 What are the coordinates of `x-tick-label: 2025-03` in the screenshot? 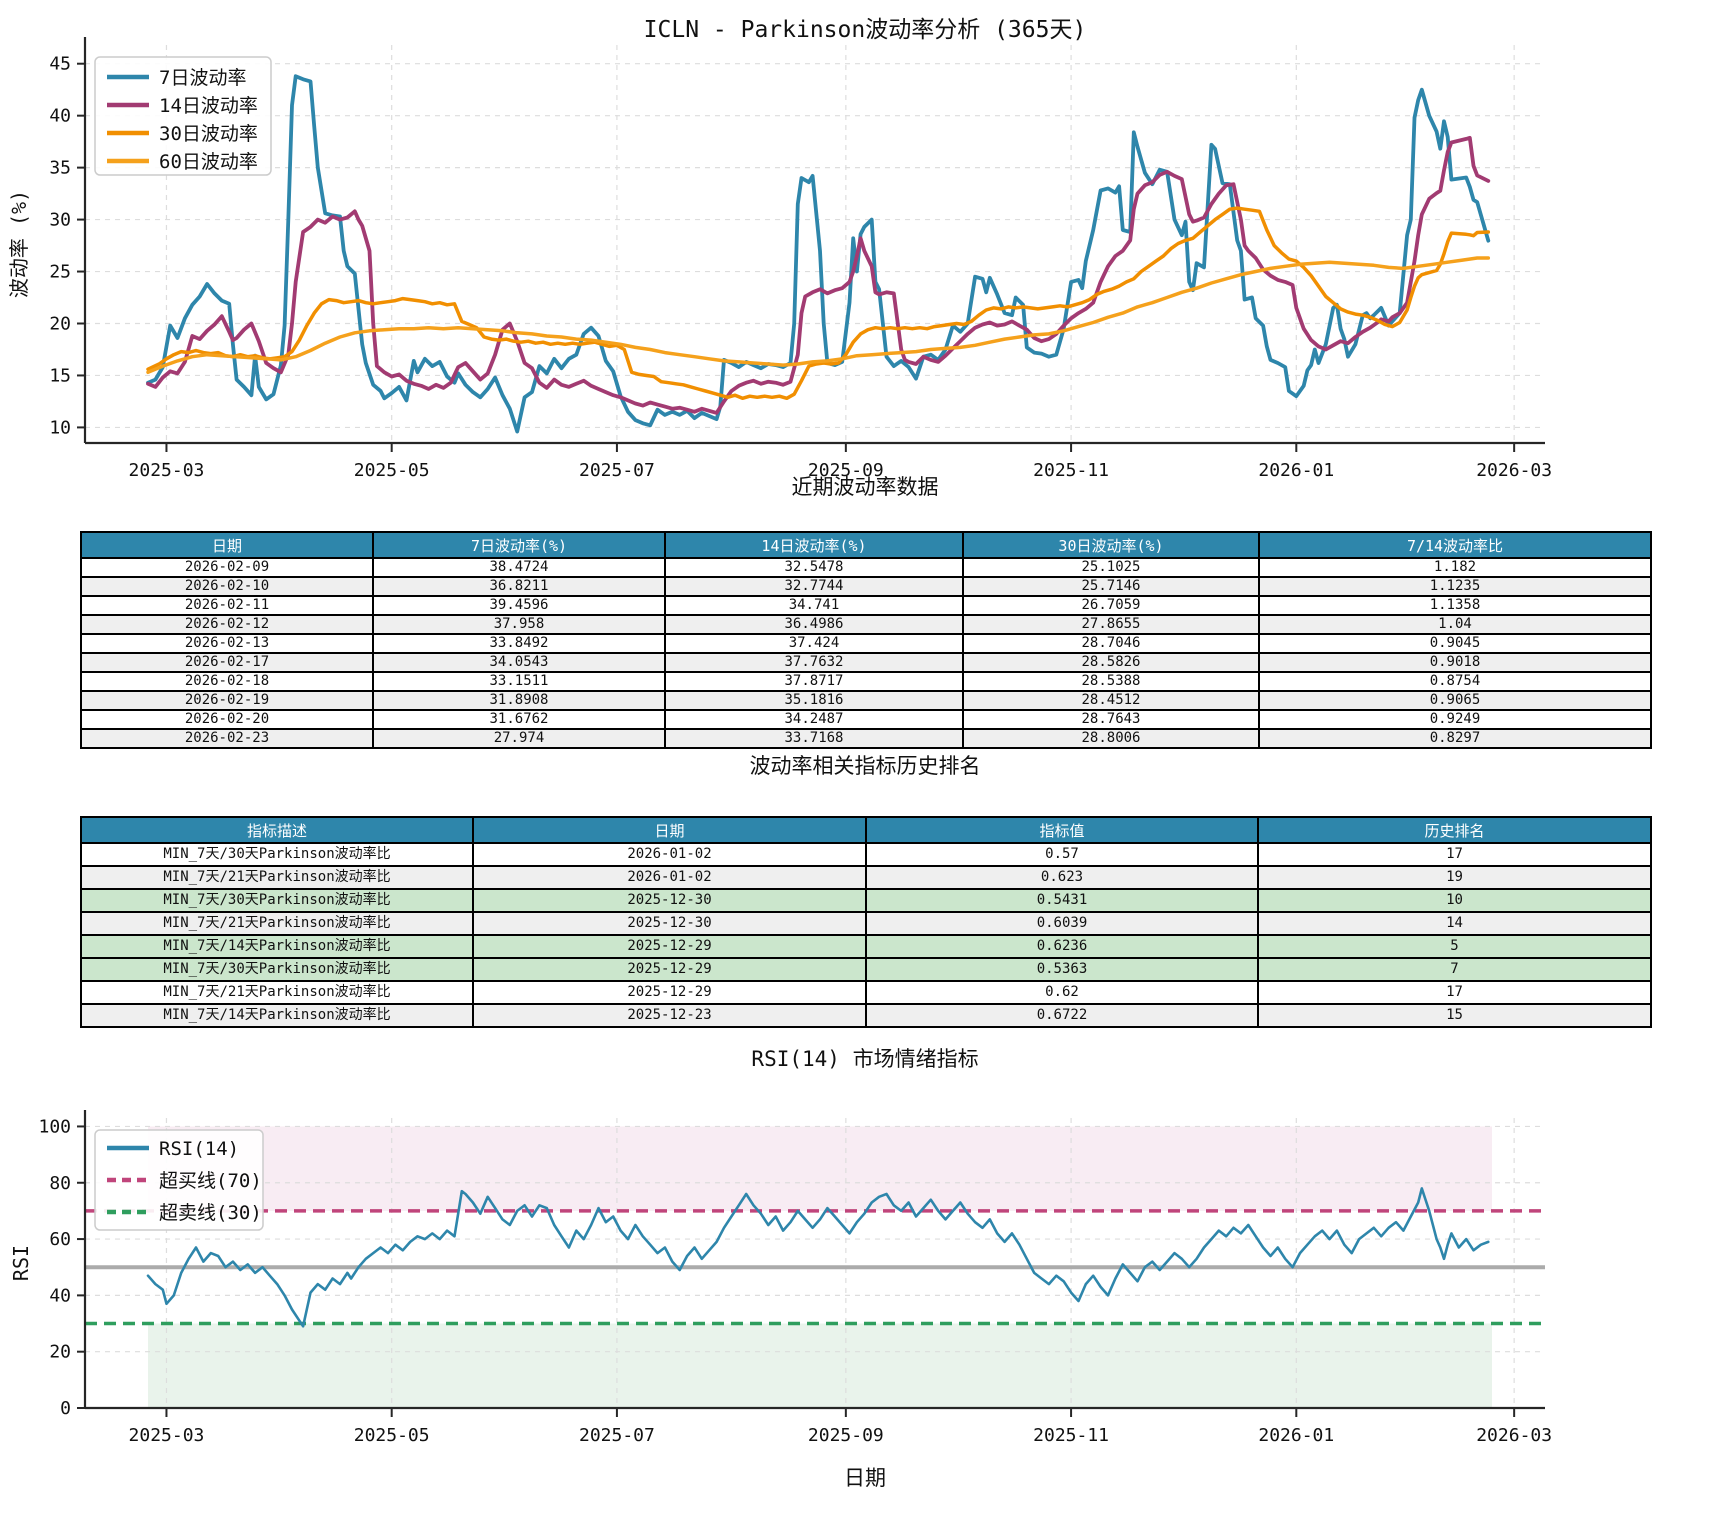 It's located at (167, 1435).